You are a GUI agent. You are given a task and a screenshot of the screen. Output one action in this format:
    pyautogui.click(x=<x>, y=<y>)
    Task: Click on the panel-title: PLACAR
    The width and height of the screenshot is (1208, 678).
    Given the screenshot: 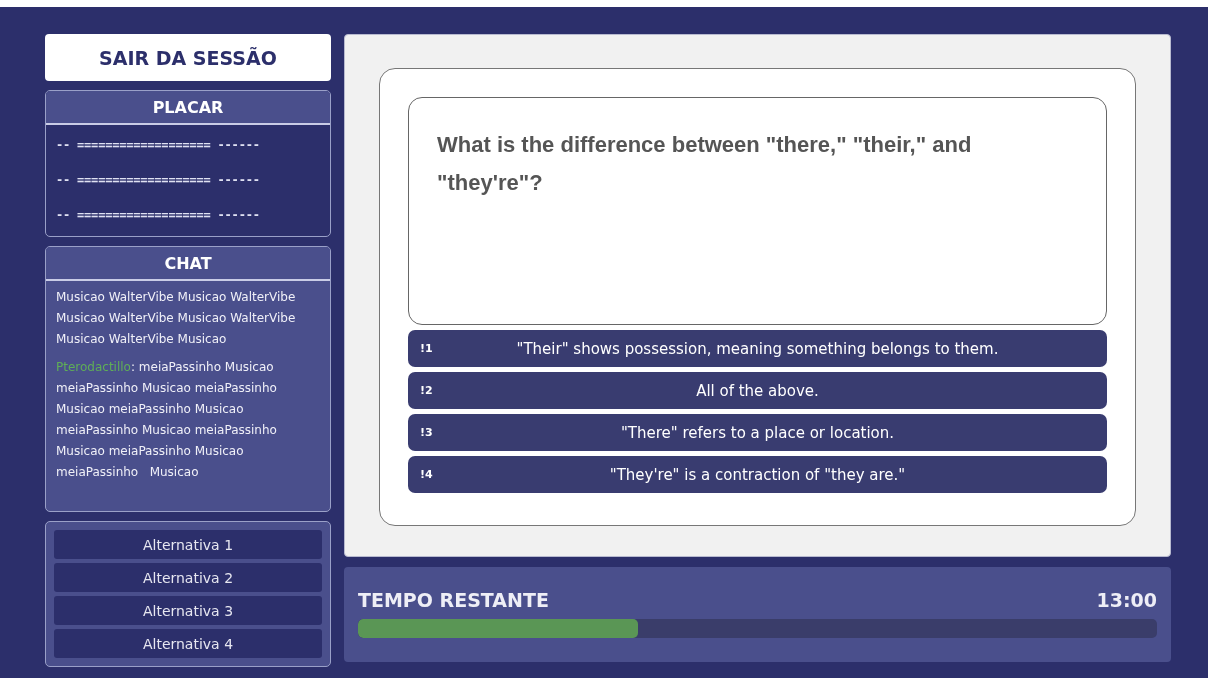 What is the action you would take?
    pyautogui.click(x=188, y=108)
    